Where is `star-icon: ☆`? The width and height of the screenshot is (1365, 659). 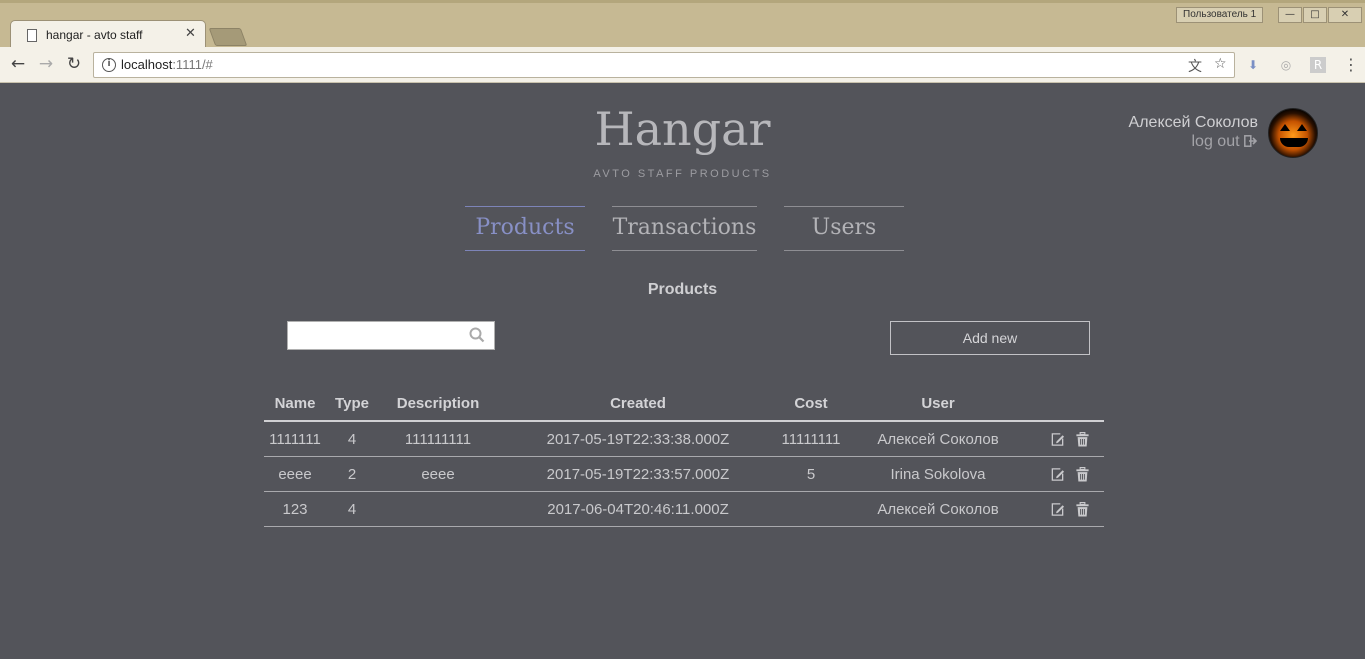 star-icon: ☆ is located at coordinates (1220, 64).